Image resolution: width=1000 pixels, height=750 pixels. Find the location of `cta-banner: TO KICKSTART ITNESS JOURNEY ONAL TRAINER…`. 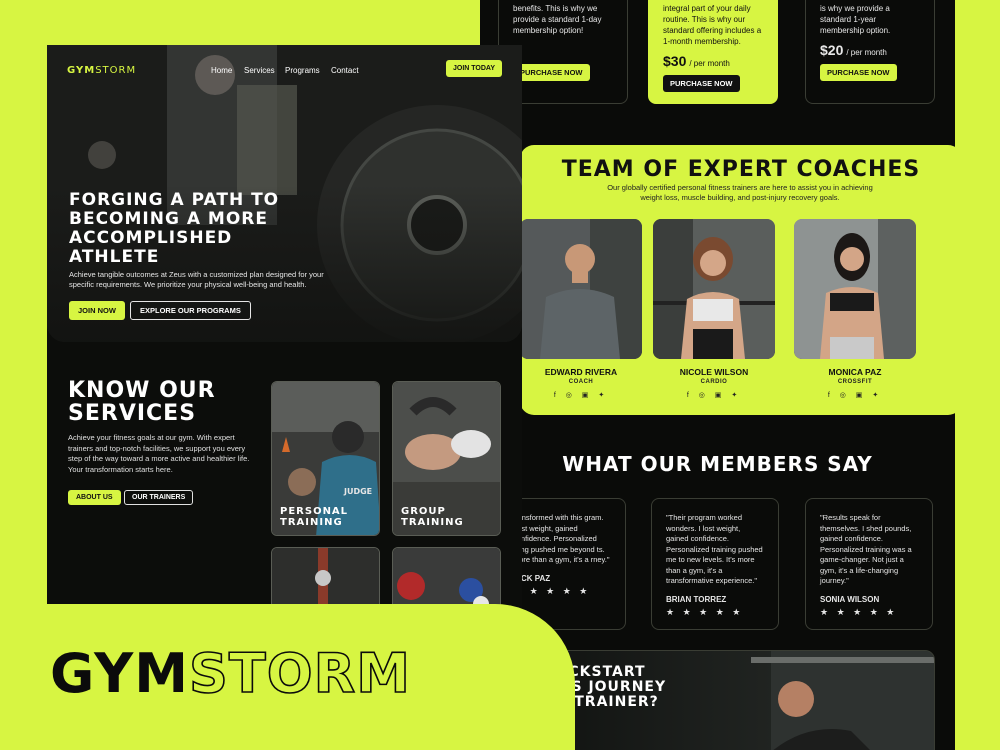

cta-banner: TO KICKSTART ITNESS JOURNEY ONAL TRAINER… is located at coordinates (727, 700).